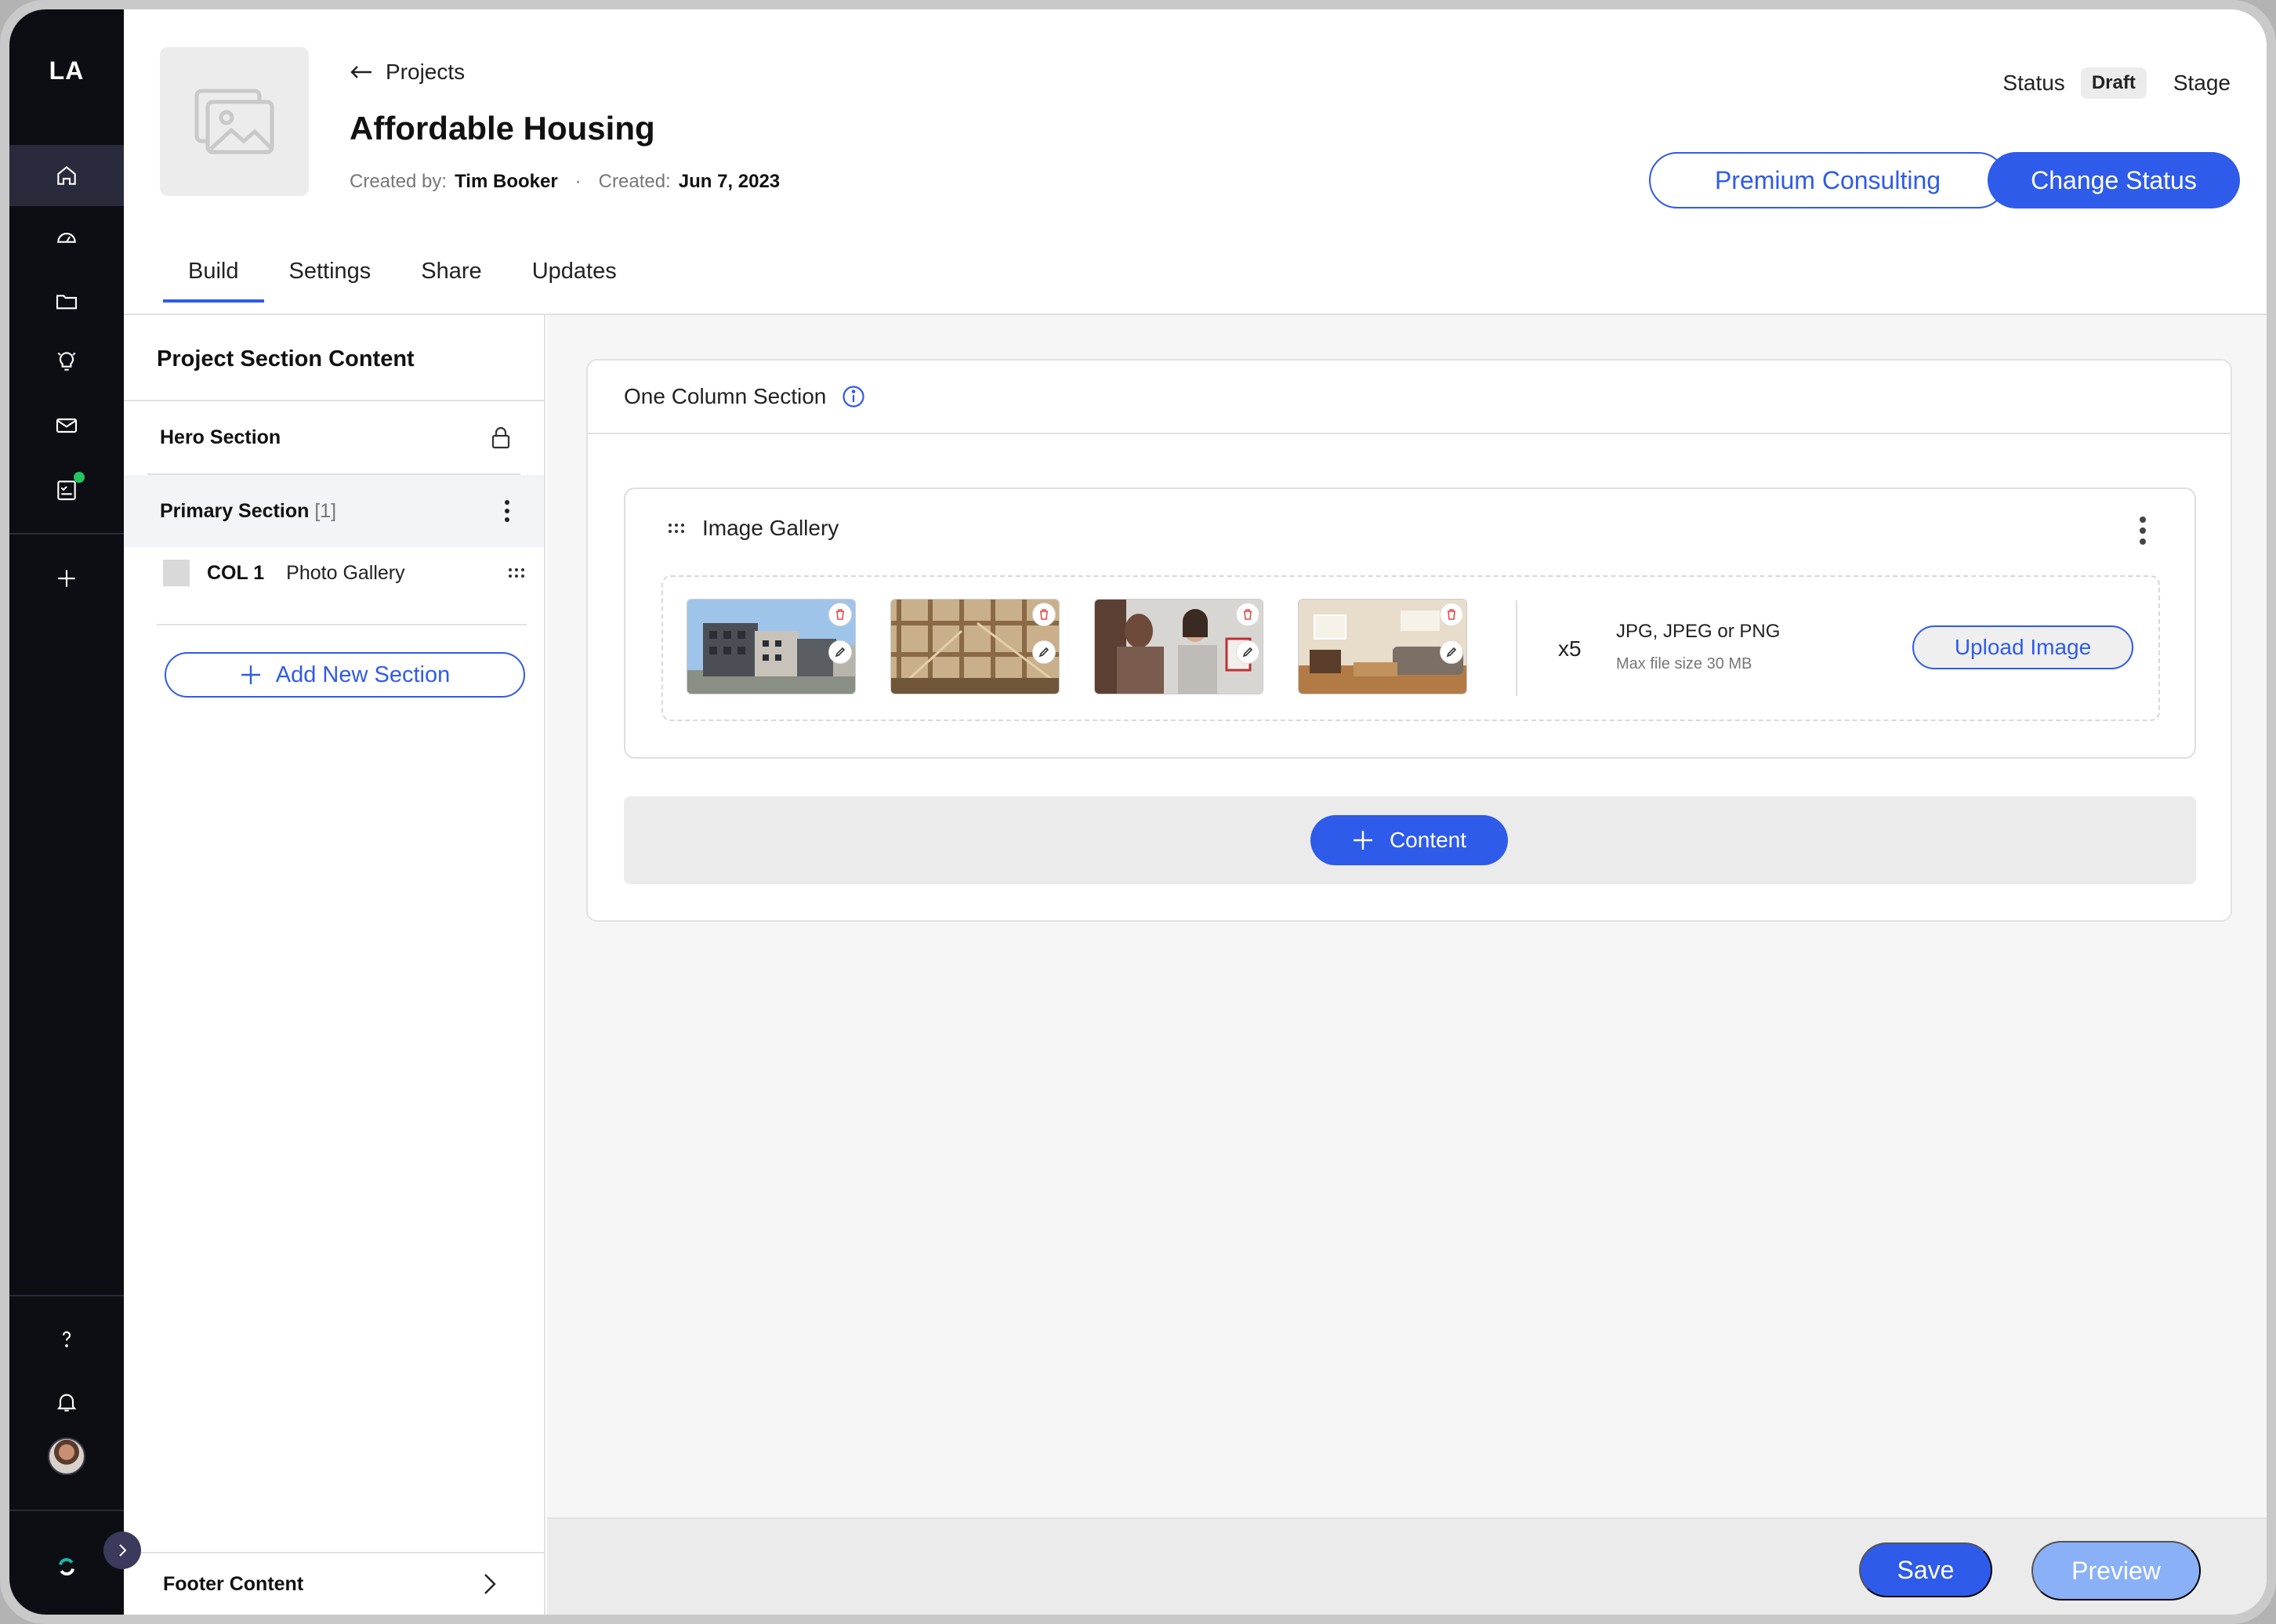 Image resolution: width=2276 pixels, height=1624 pixels. What do you see at coordinates (451, 276) in the screenshot?
I see `tab-share: Share` at bounding box center [451, 276].